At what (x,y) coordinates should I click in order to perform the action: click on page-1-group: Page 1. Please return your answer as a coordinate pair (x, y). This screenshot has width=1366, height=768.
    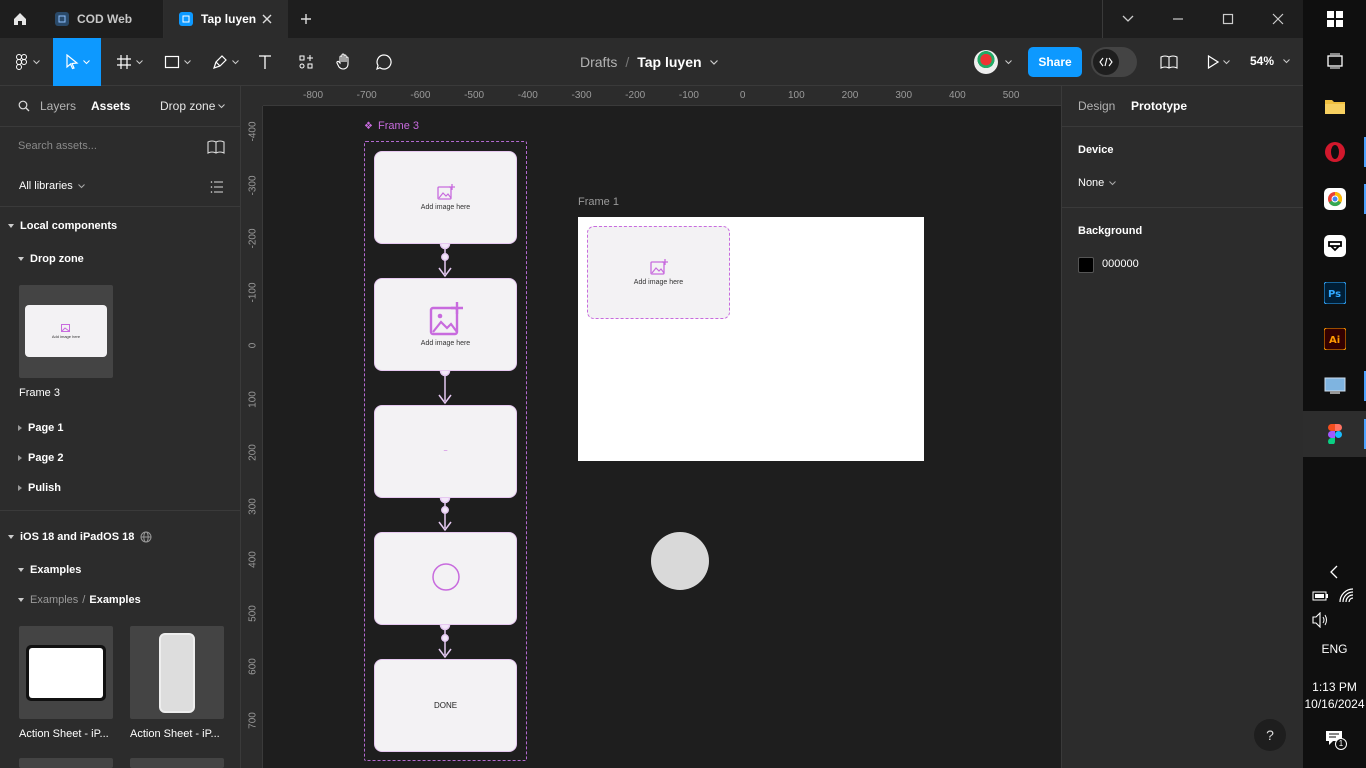
    Looking at the image, I should click on (40, 428).